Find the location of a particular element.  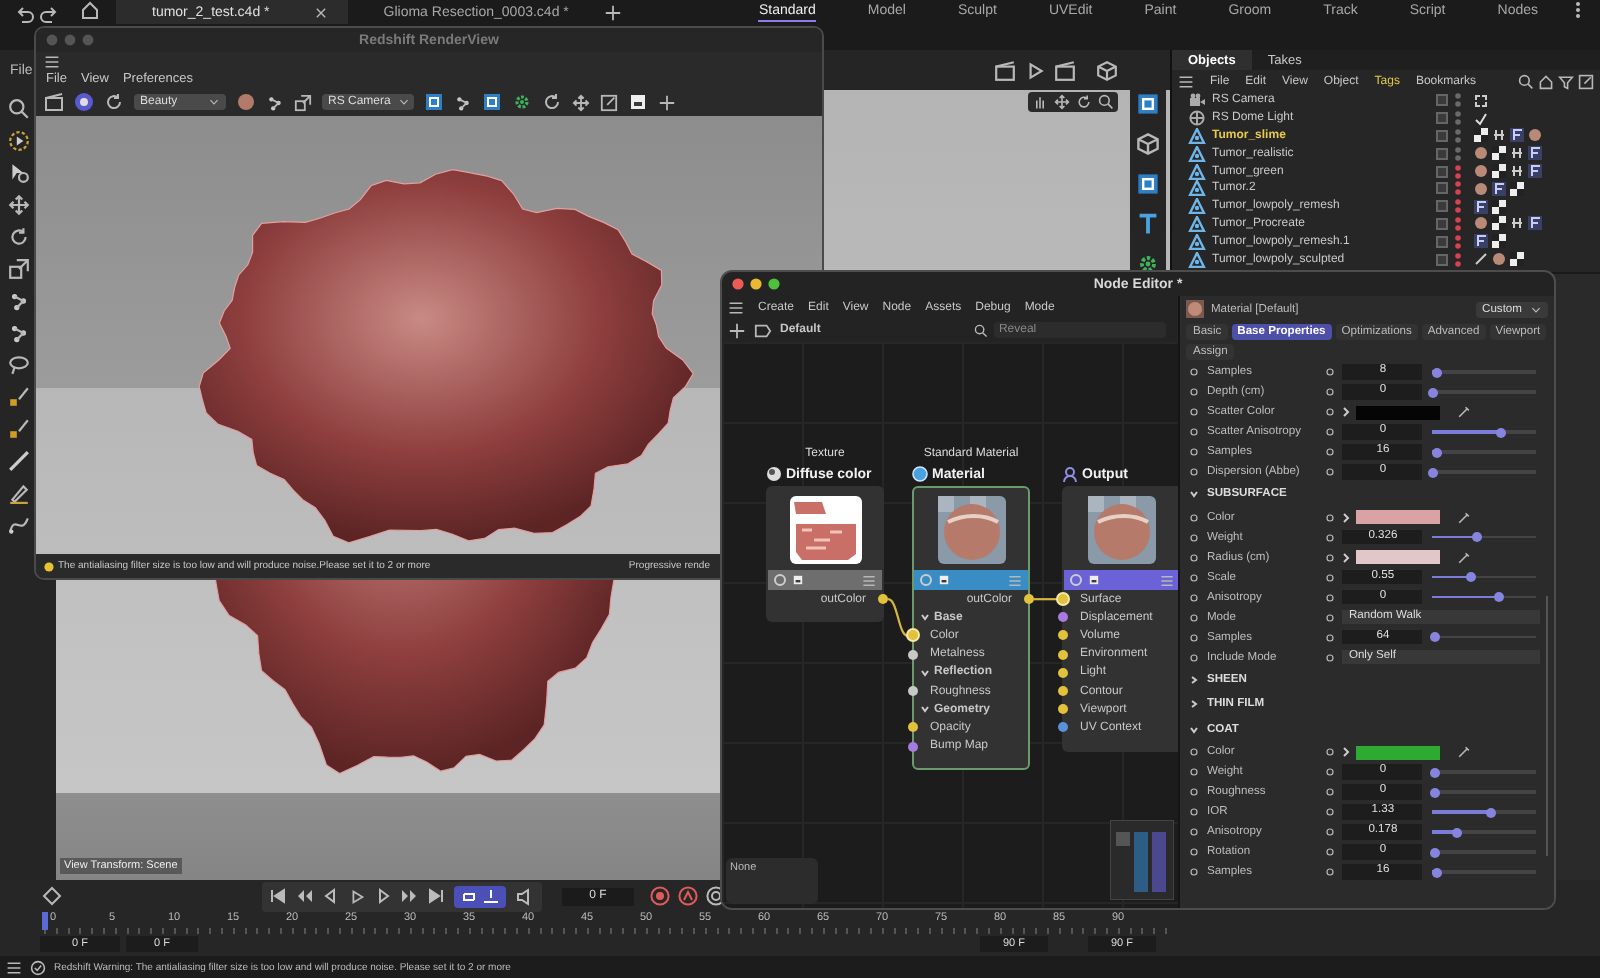

play-icon is located at coordinates (357, 896).